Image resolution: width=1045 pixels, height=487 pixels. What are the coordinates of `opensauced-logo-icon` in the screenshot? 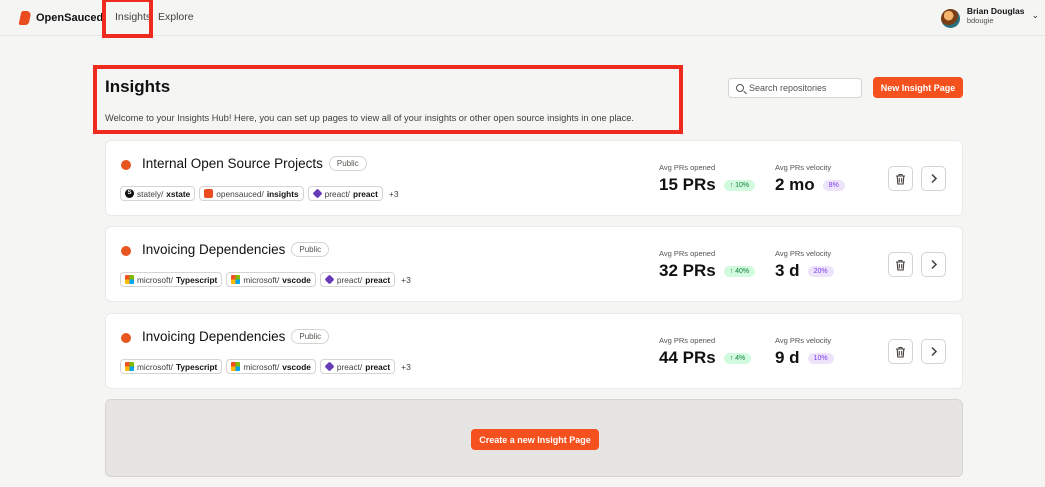 It's located at (25, 18).